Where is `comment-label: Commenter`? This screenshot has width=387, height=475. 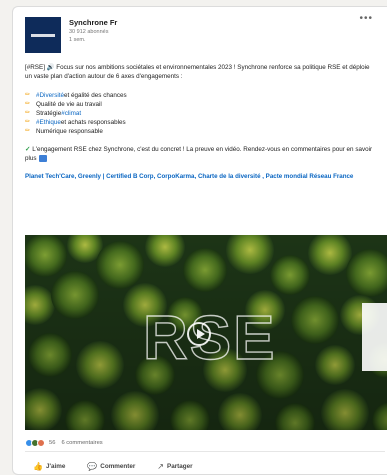 comment-label: Commenter is located at coordinates (118, 466).